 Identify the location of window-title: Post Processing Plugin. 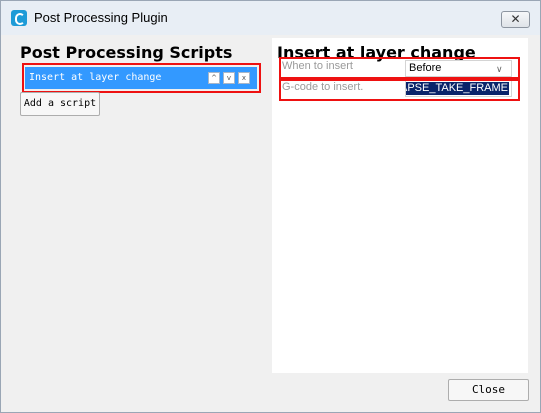
(101, 17).